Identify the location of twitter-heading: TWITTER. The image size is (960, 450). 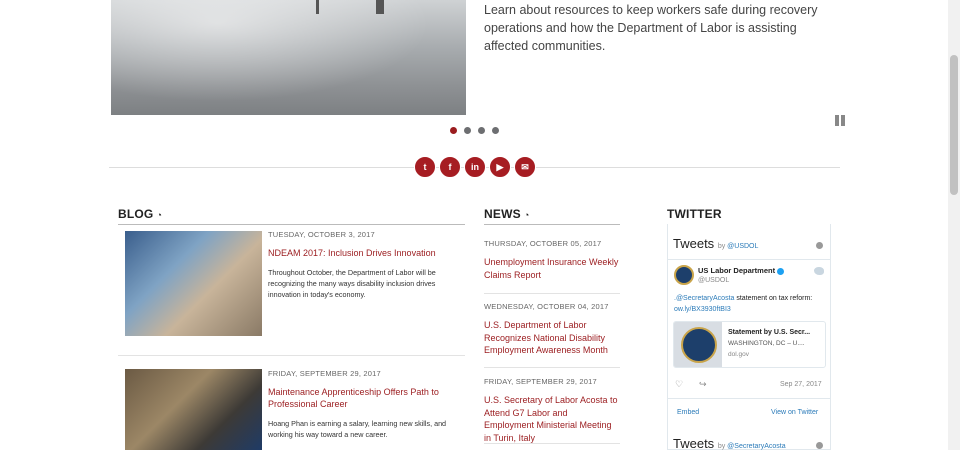
(749, 216).